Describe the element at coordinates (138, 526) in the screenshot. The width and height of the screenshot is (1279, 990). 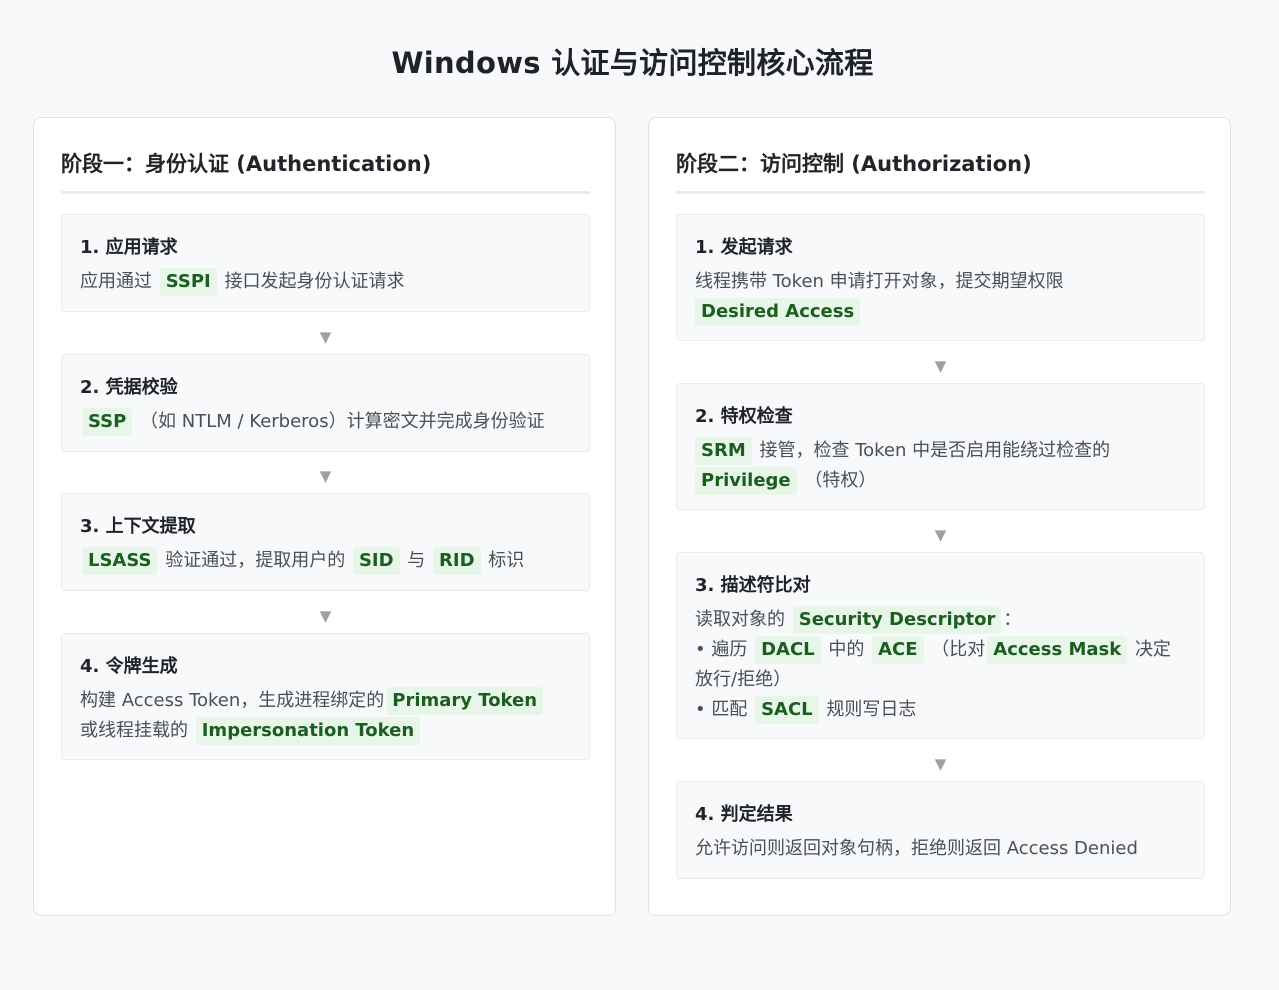
I see `step-title: 3. 上下文提取` at that location.